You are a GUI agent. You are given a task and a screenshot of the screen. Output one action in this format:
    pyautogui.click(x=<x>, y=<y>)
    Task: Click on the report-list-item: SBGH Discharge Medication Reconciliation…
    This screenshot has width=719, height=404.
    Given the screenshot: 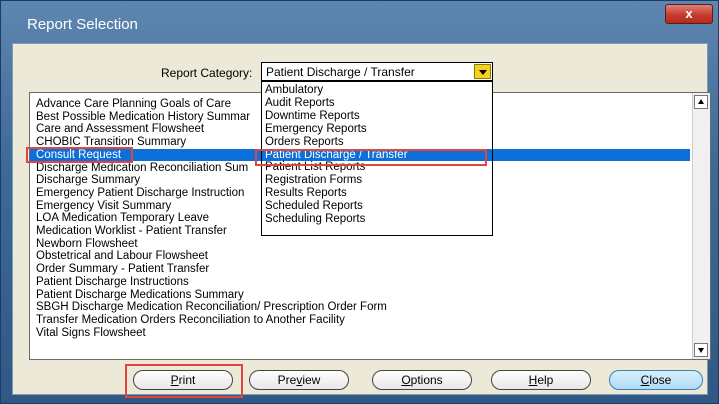 What is the action you would take?
    pyautogui.click(x=211, y=307)
    